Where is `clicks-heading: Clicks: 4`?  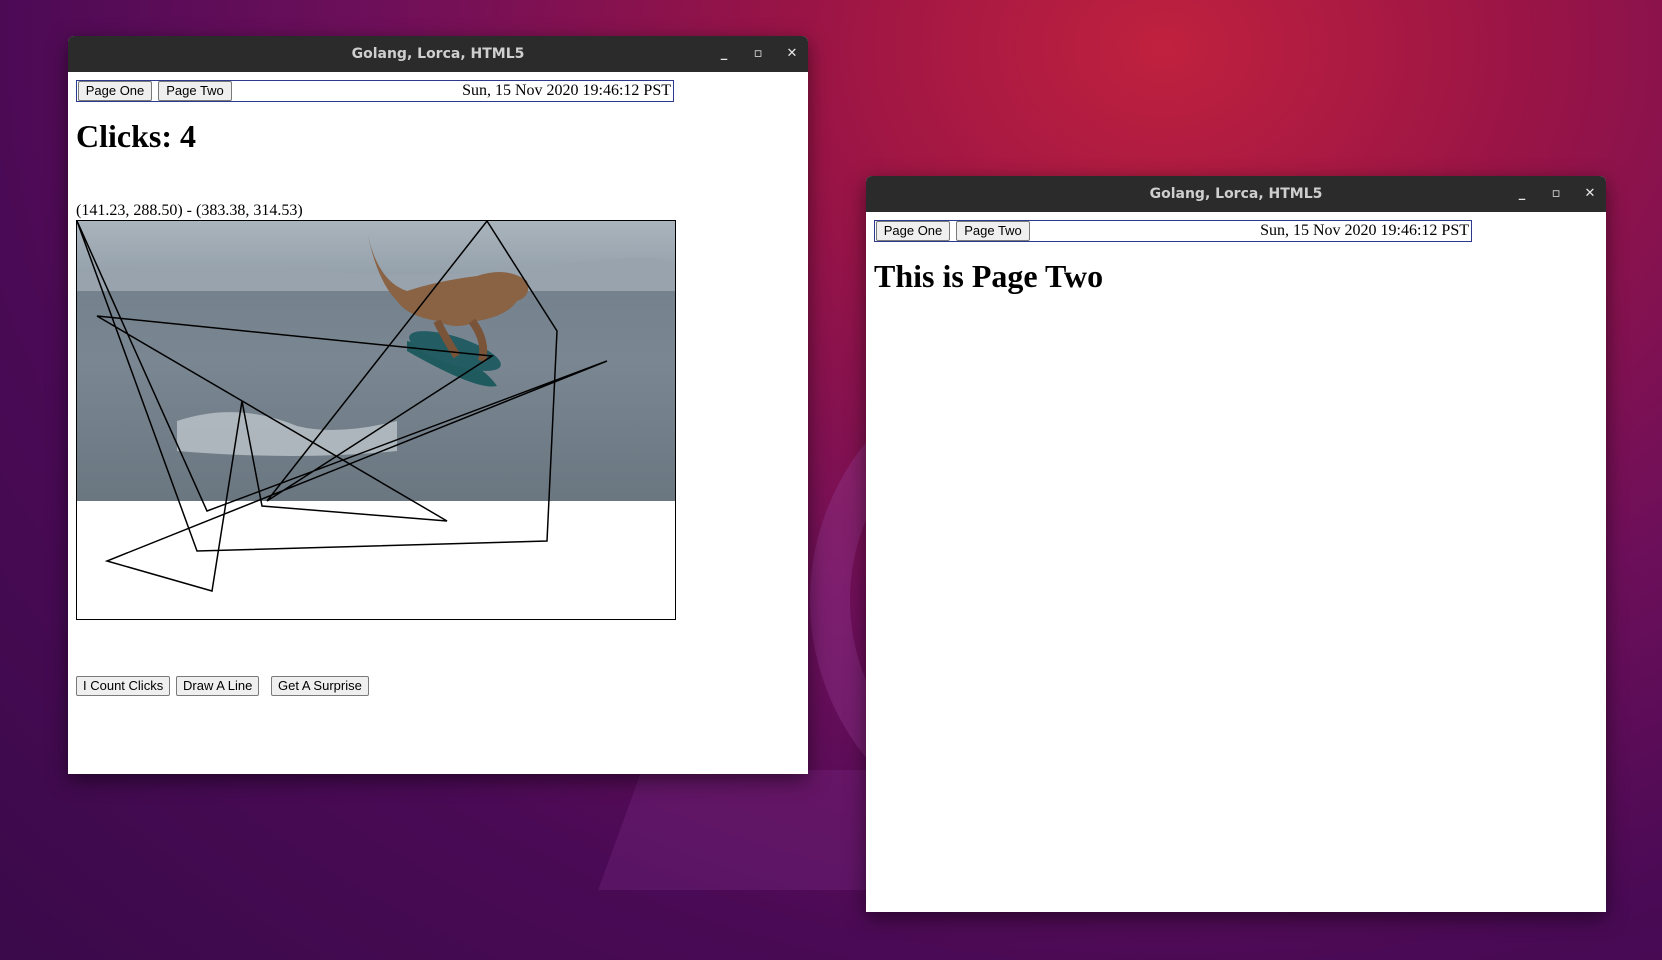
clicks-heading: Clicks: 4 is located at coordinates (136, 136).